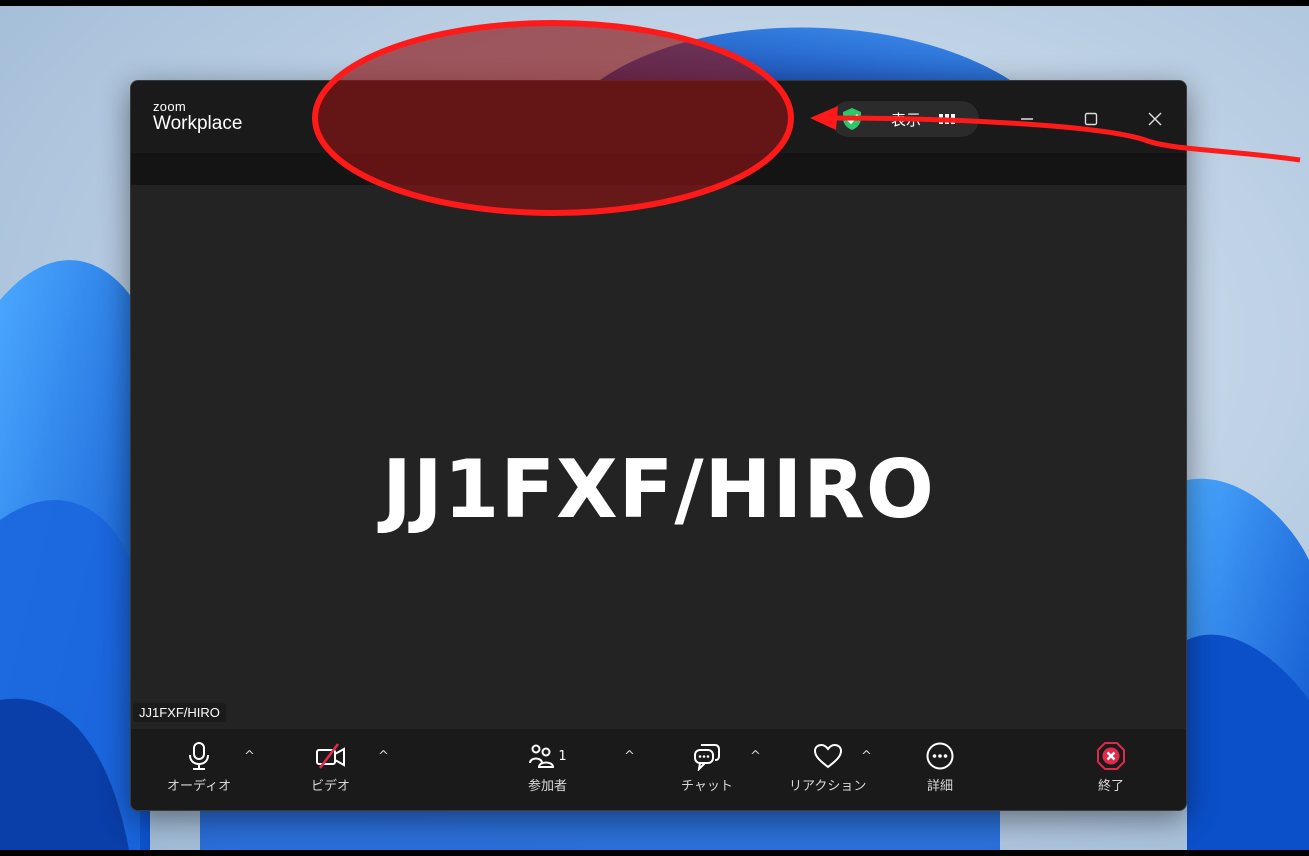 Image resolution: width=1309 pixels, height=856 pixels. Describe the element at coordinates (562, 756) in the screenshot. I see `participants-count: 1` at that location.